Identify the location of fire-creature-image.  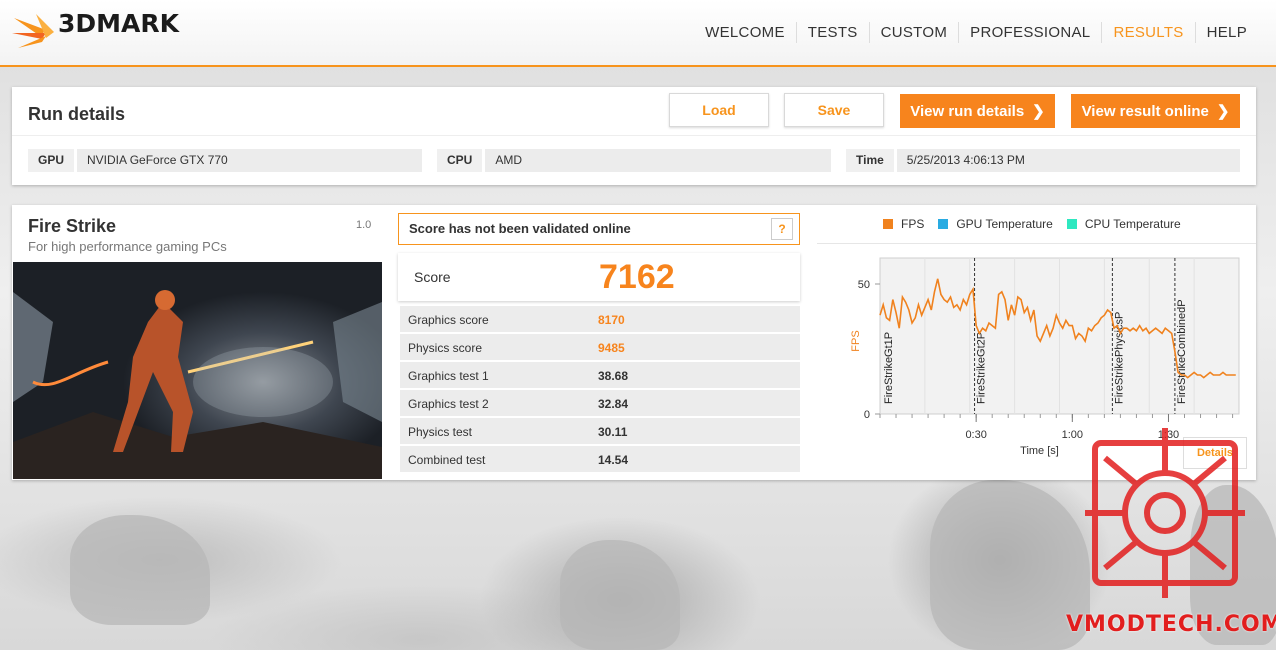
(197, 384).